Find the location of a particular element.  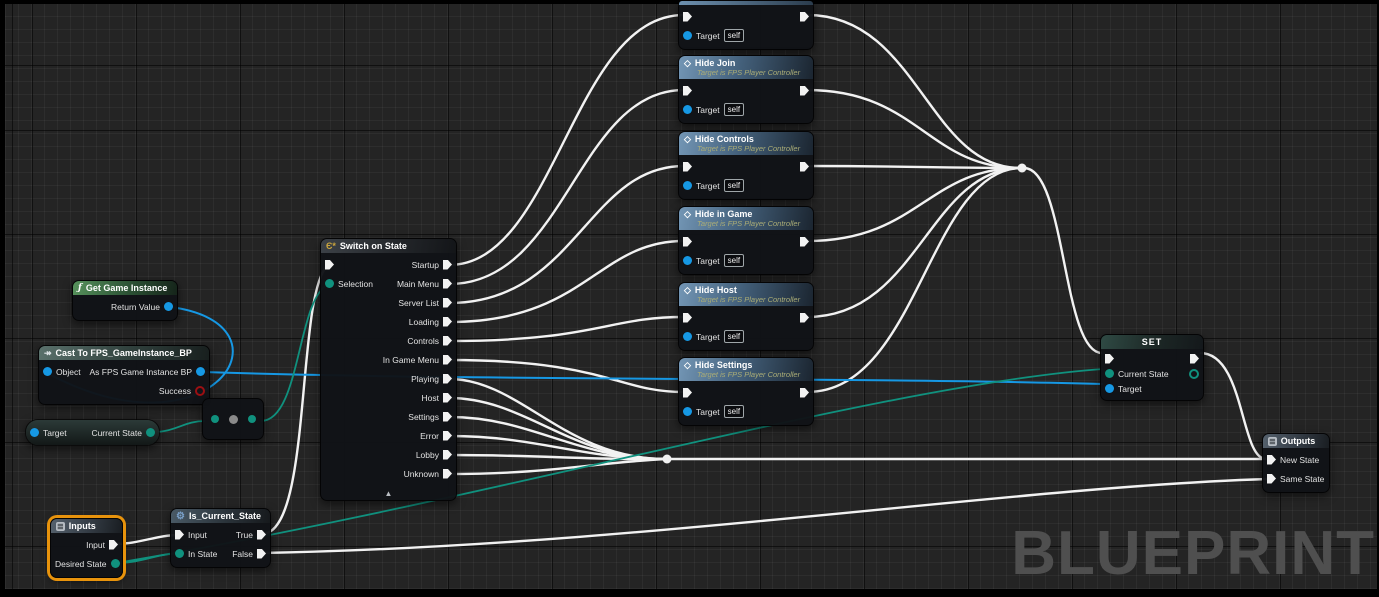

pin-row: Input True is located at coordinates (220, 534).